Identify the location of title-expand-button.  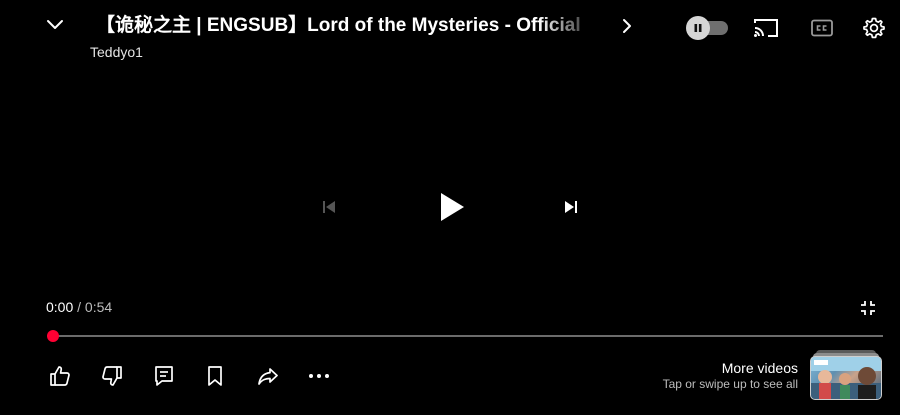
(627, 26).